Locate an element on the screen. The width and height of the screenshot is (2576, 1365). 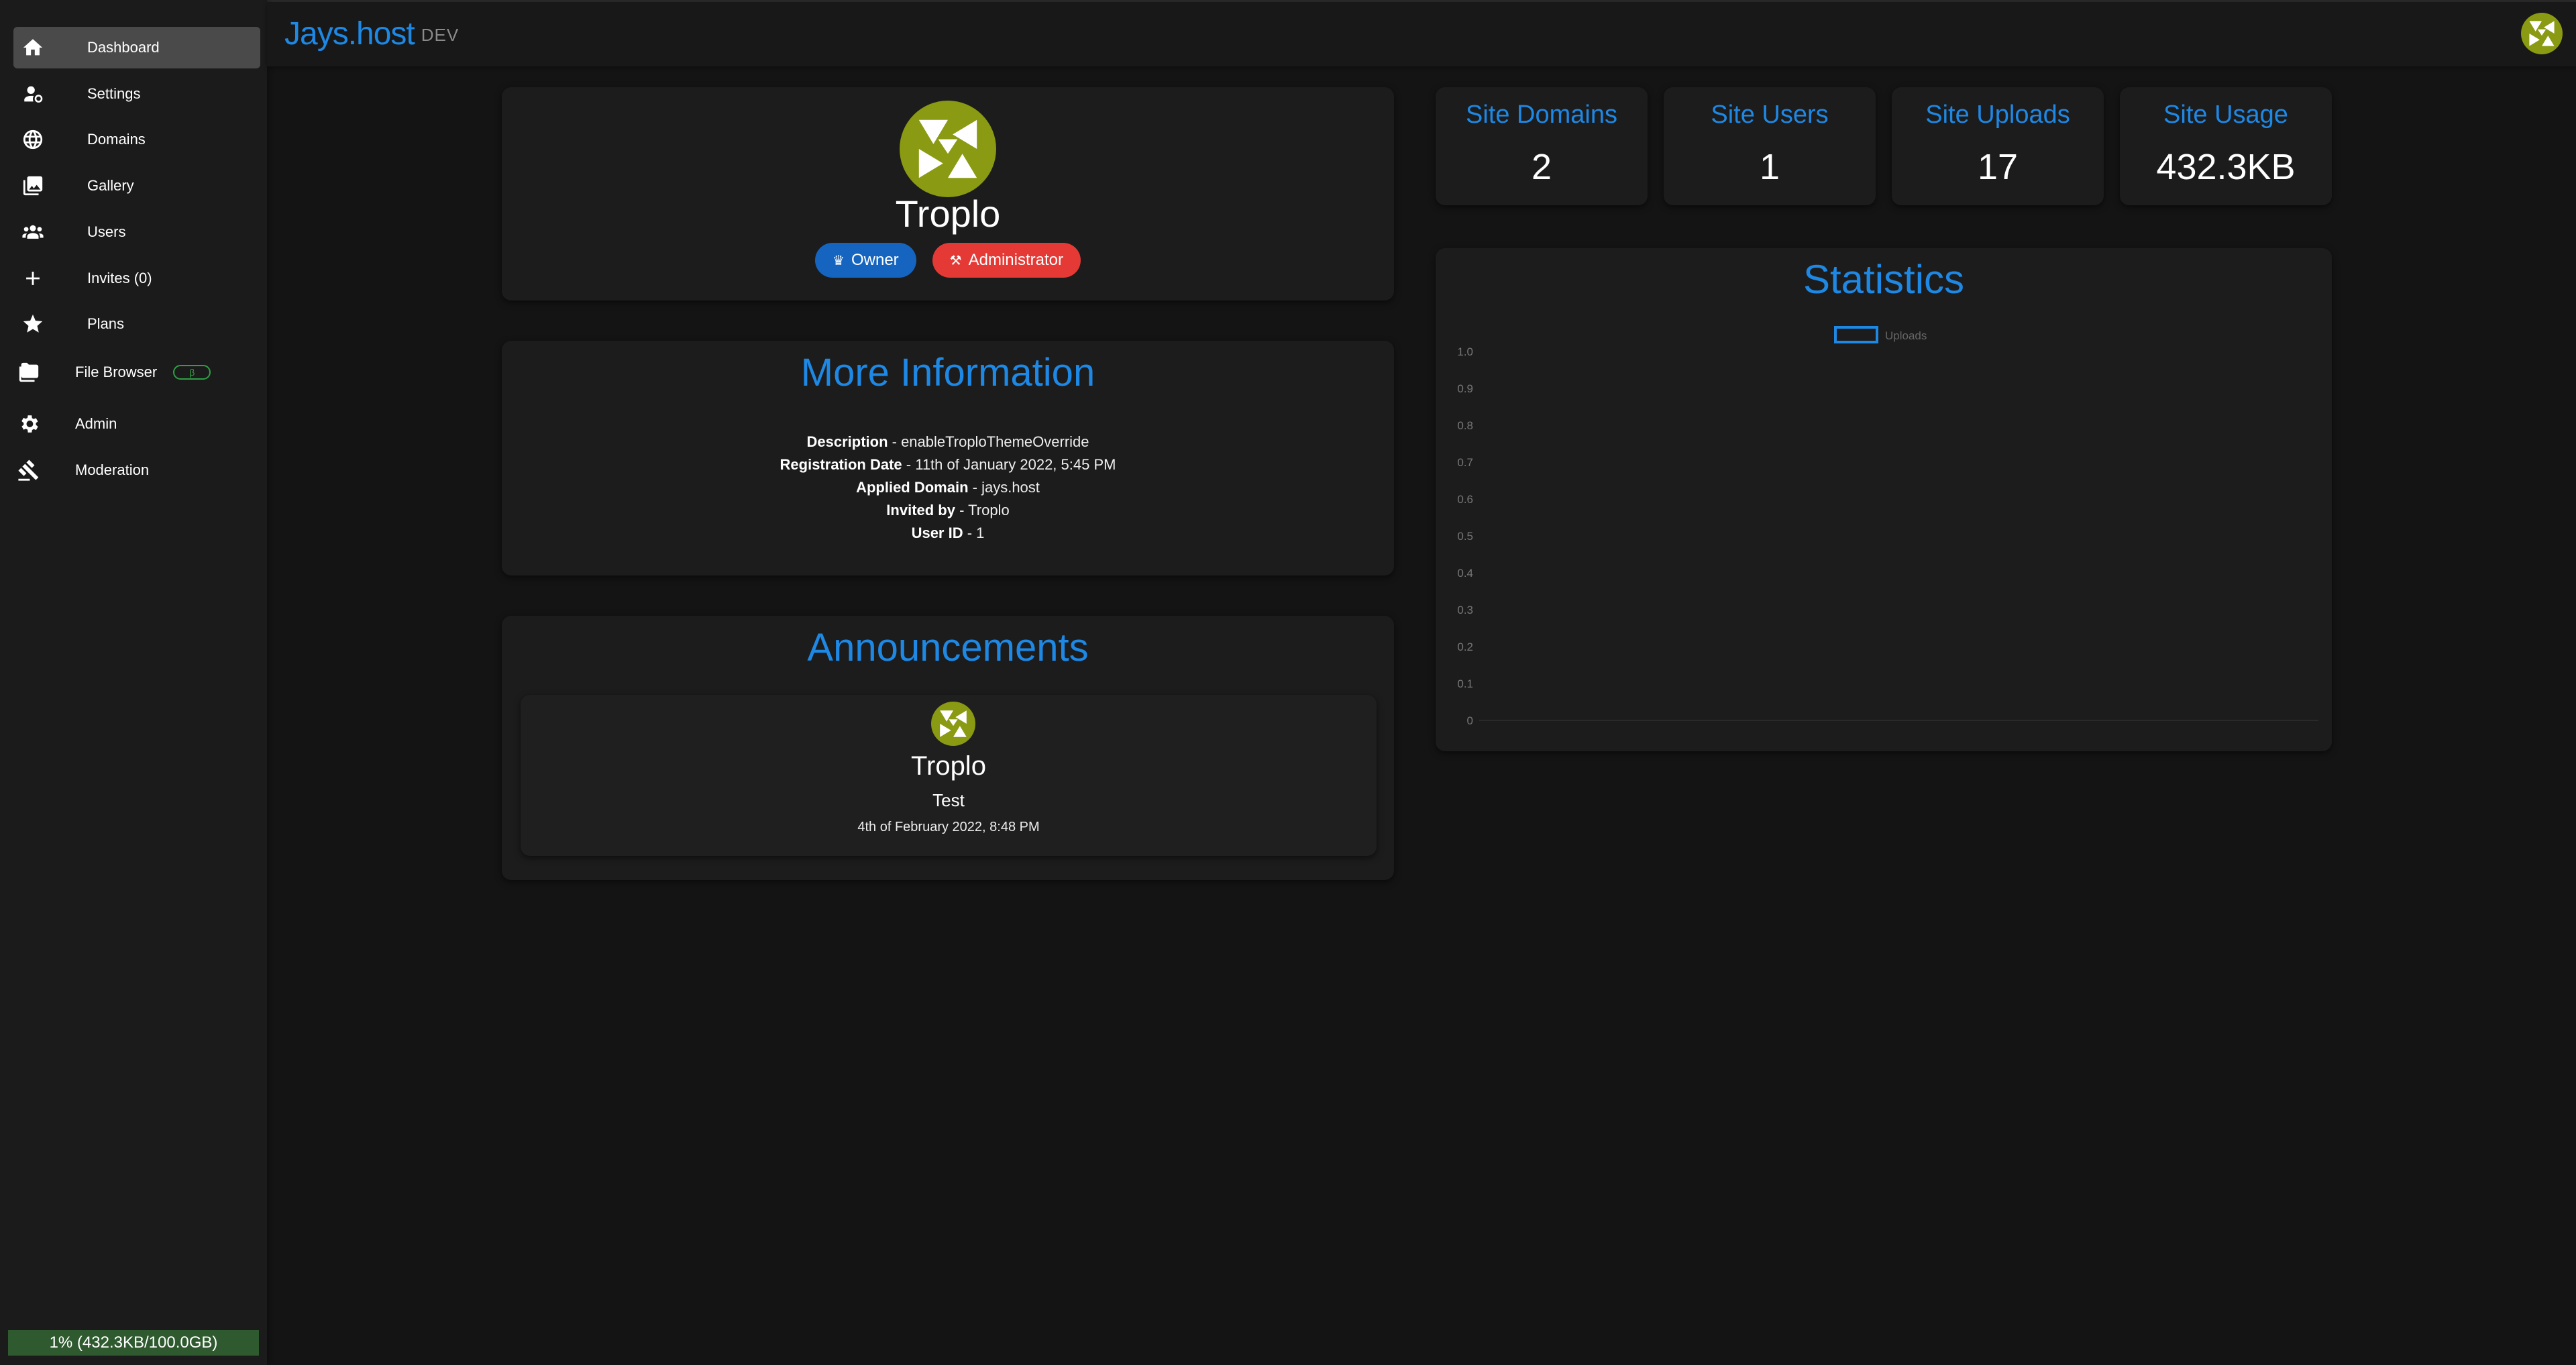
plus-icon is located at coordinates (50, 278).